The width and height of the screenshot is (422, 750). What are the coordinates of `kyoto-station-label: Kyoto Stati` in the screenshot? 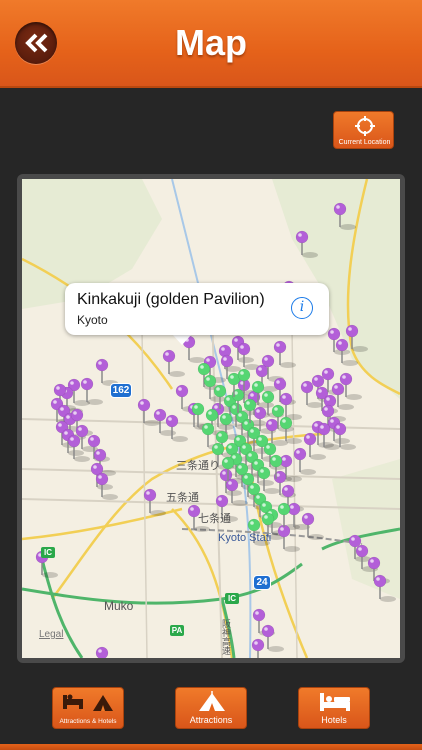 It's located at (245, 538).